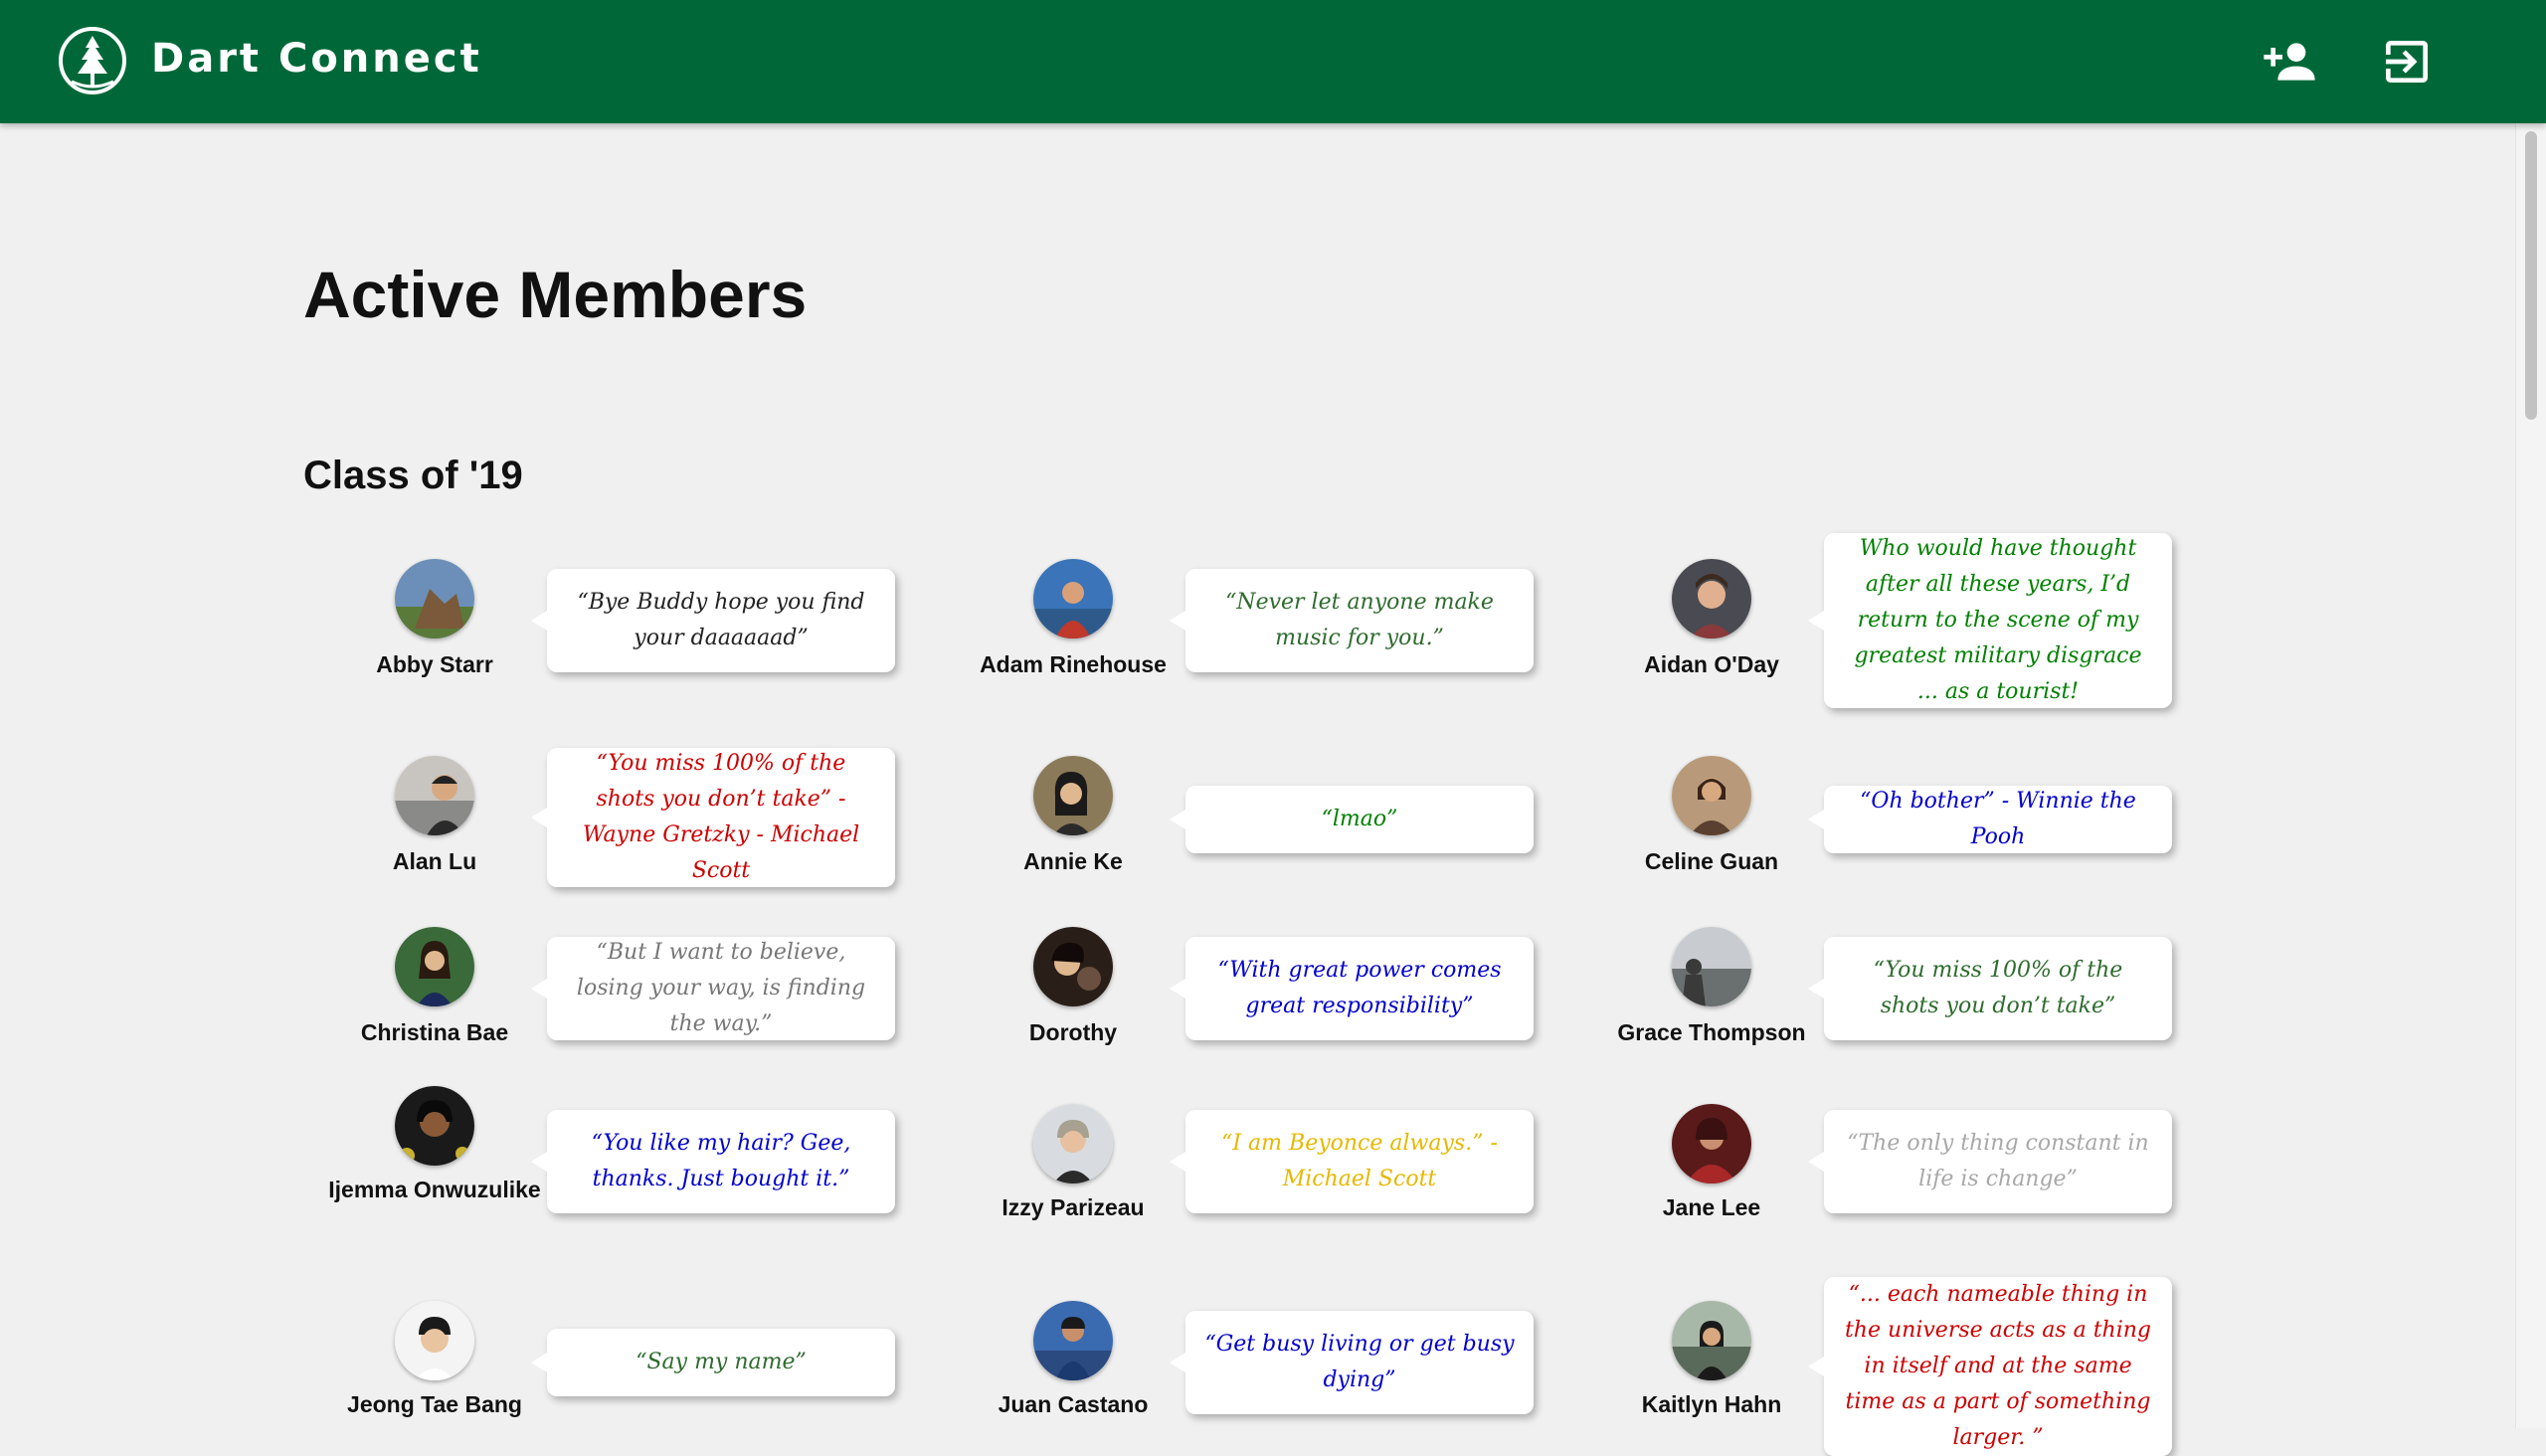 This screenshot has width=2546, height=1456. What do you see at coordinates (434, 861) in the screenshot?
I see `member-name: Alan Lu` at bounding box center [434, 861].